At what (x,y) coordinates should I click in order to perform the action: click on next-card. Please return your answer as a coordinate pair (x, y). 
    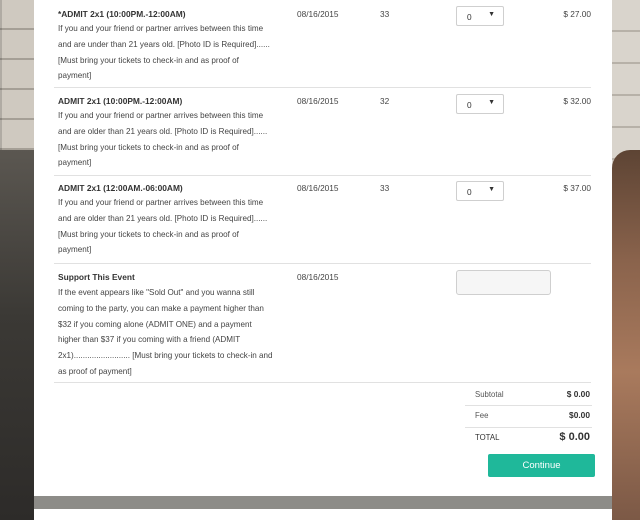
    Looking at the image, I should click on (323, 514).